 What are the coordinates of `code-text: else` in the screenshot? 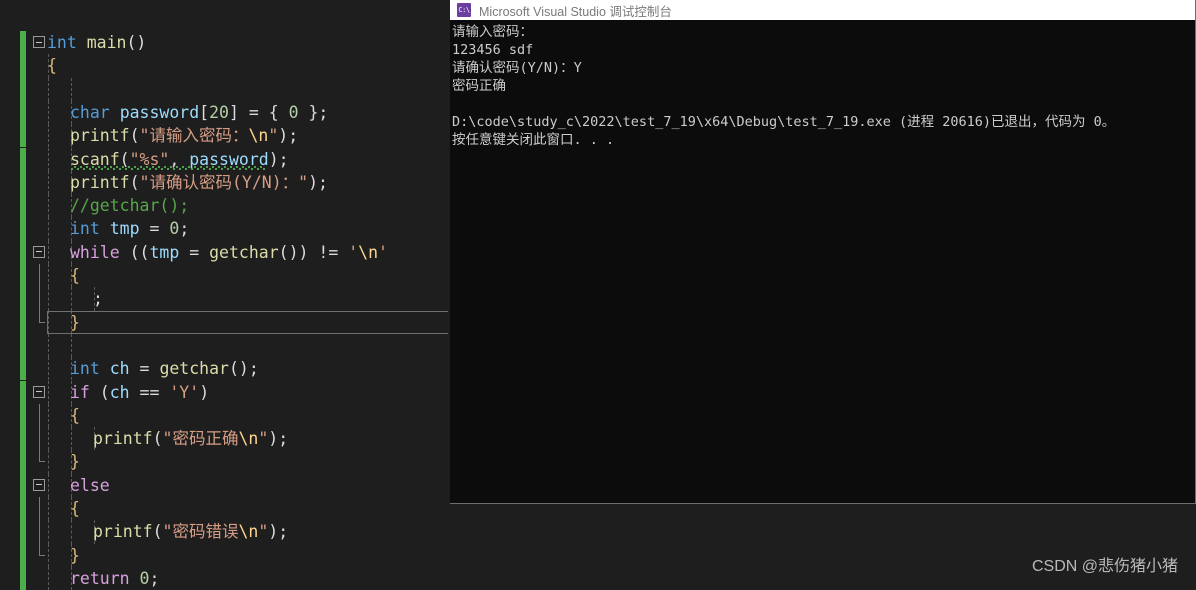 It's located at (90, 485).